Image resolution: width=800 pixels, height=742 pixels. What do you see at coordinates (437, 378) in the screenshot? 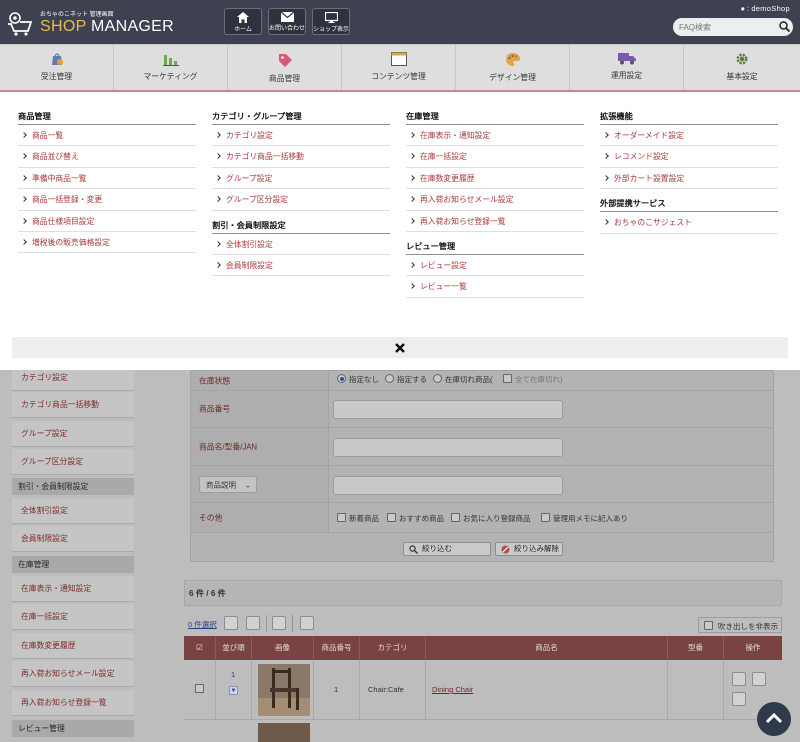
I see `stock-radio-out` at bounding box center [437, 378].